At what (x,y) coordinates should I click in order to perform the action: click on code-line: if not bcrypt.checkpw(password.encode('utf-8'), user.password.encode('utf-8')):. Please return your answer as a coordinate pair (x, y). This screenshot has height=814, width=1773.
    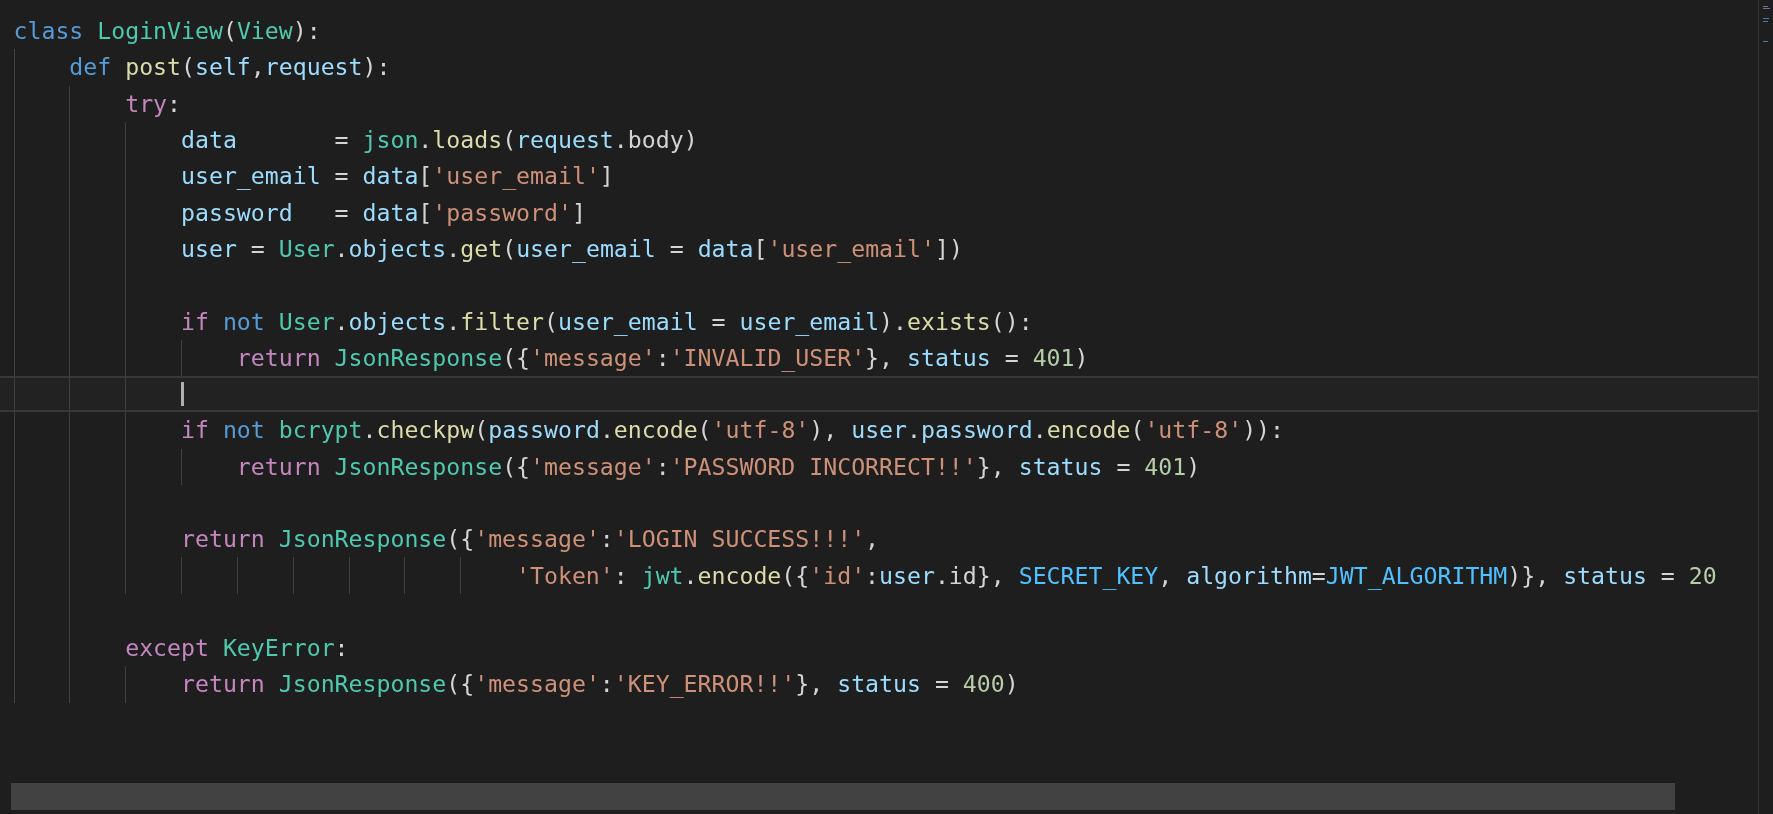
    Looking at the image, I should click on (733, 430).